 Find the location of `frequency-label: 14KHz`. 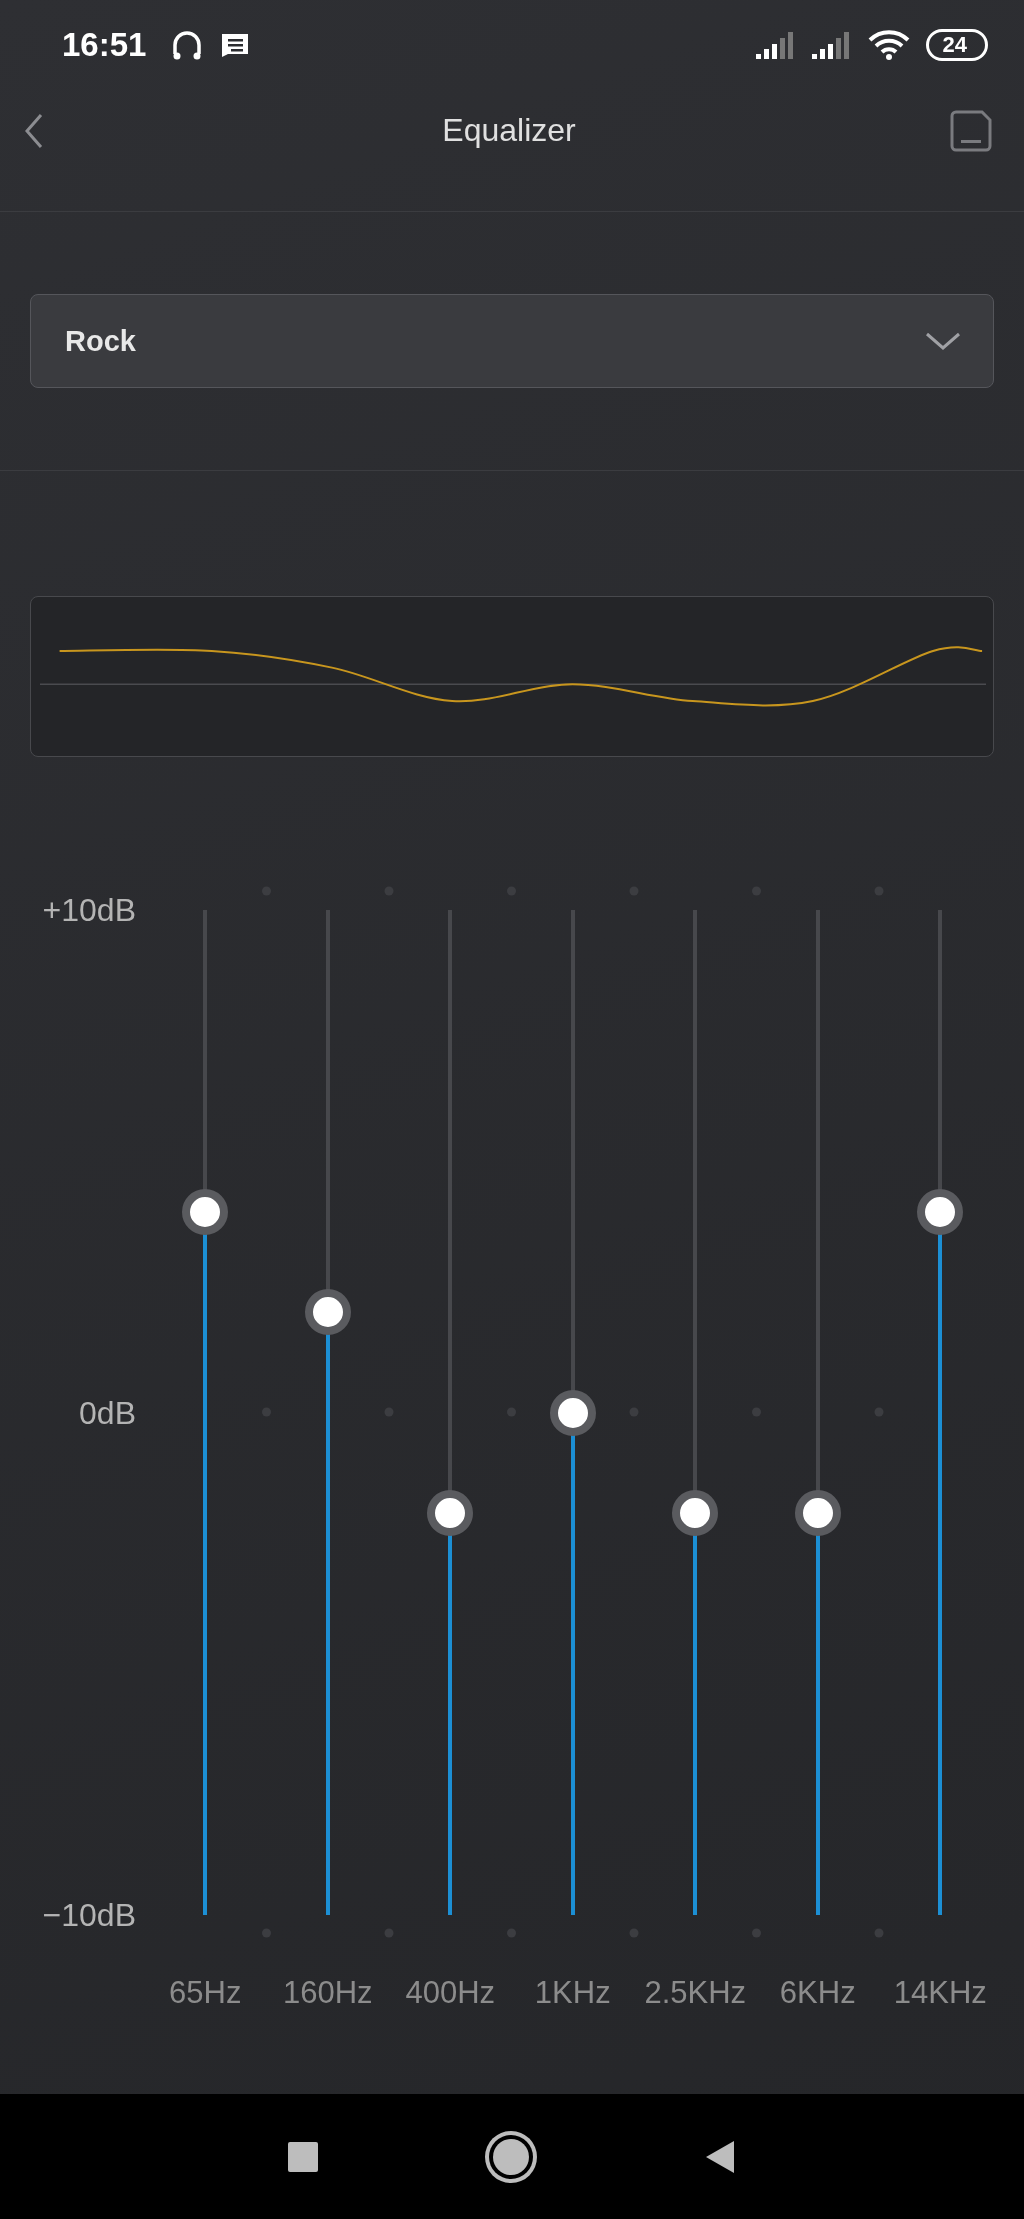

frequency-label: 14KHz is located at coordinates (940, 1993).